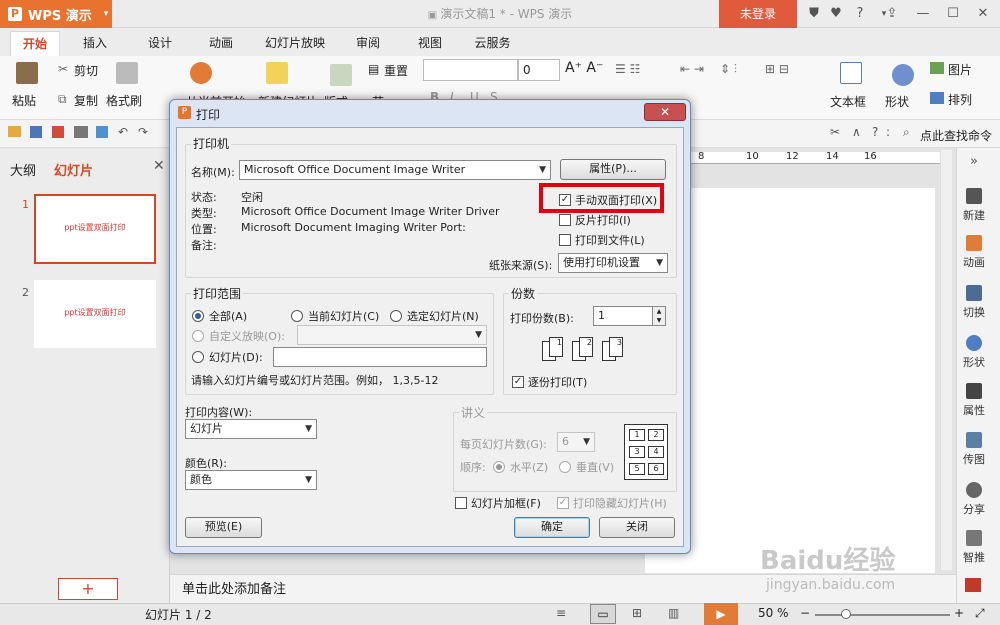 The image size is (1000, 625). I want to click on tab-view: 视图, so click(430, 43).